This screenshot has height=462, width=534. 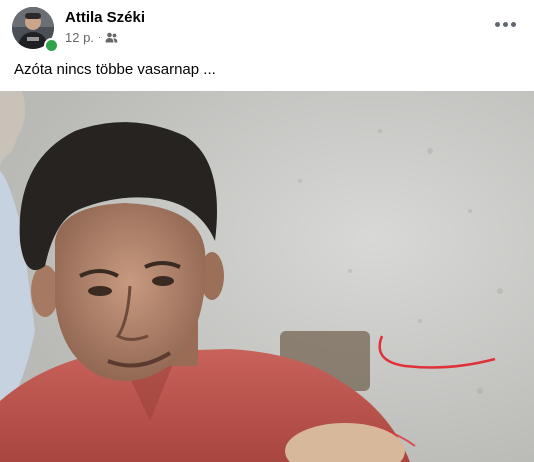 I want to click on more-options-icon, so click(x=497, y=24).